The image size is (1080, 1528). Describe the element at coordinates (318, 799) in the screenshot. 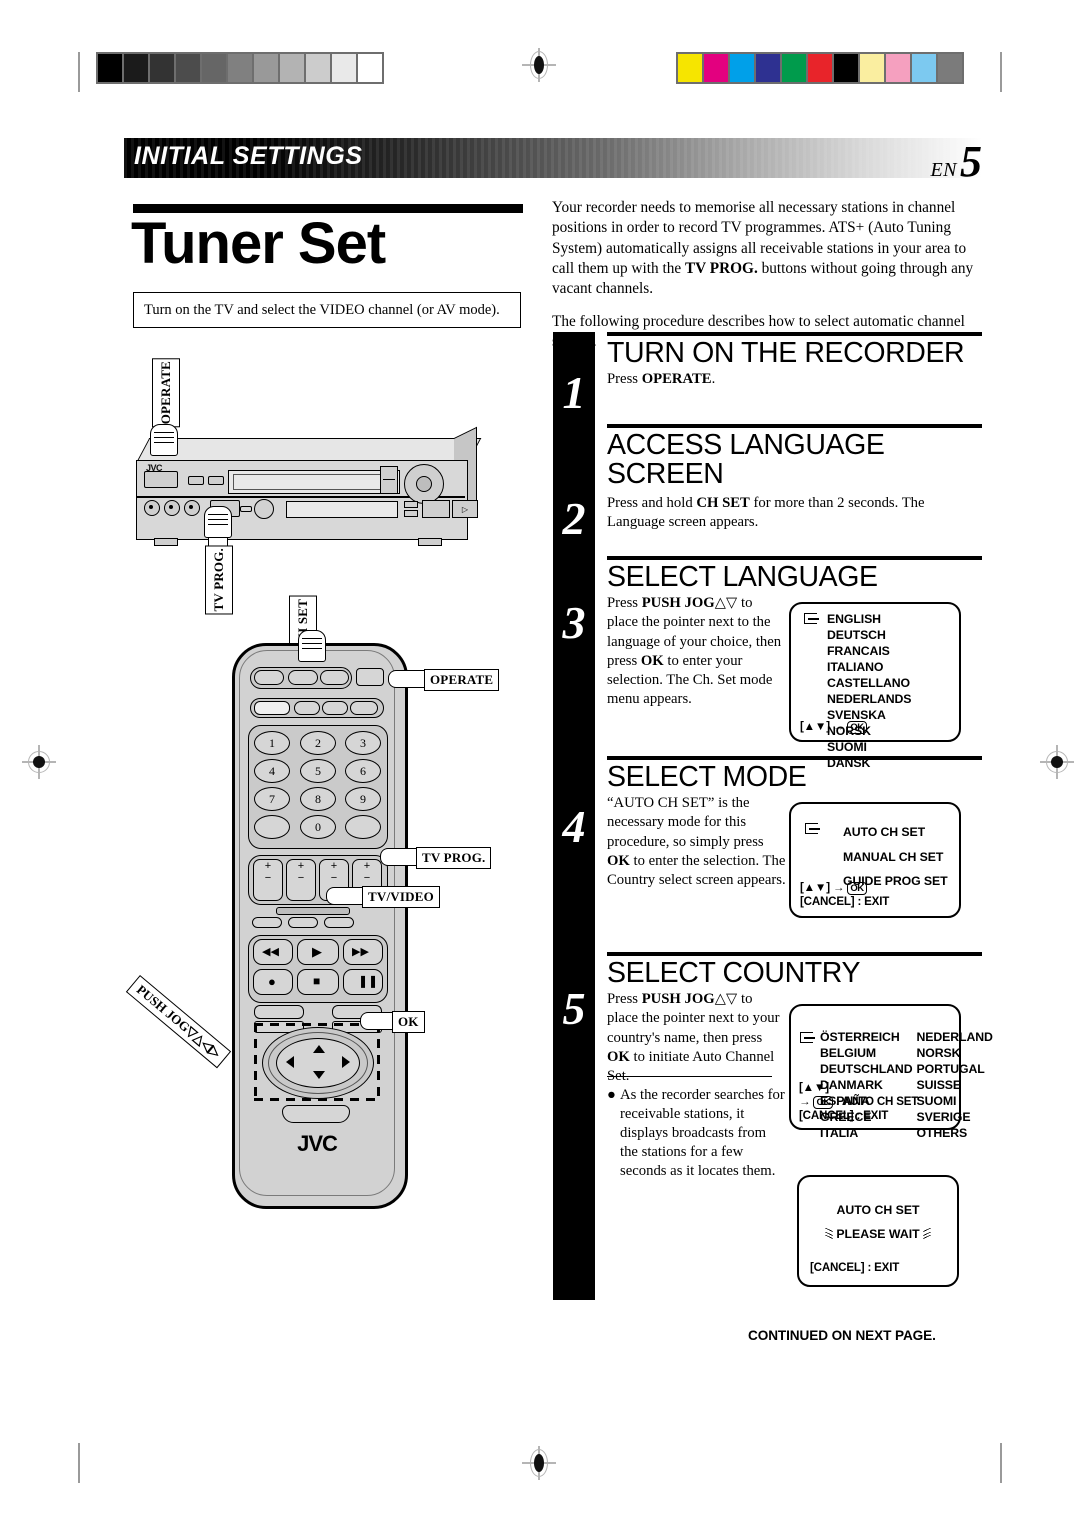

I see `remote-key-8: 8` at that location.